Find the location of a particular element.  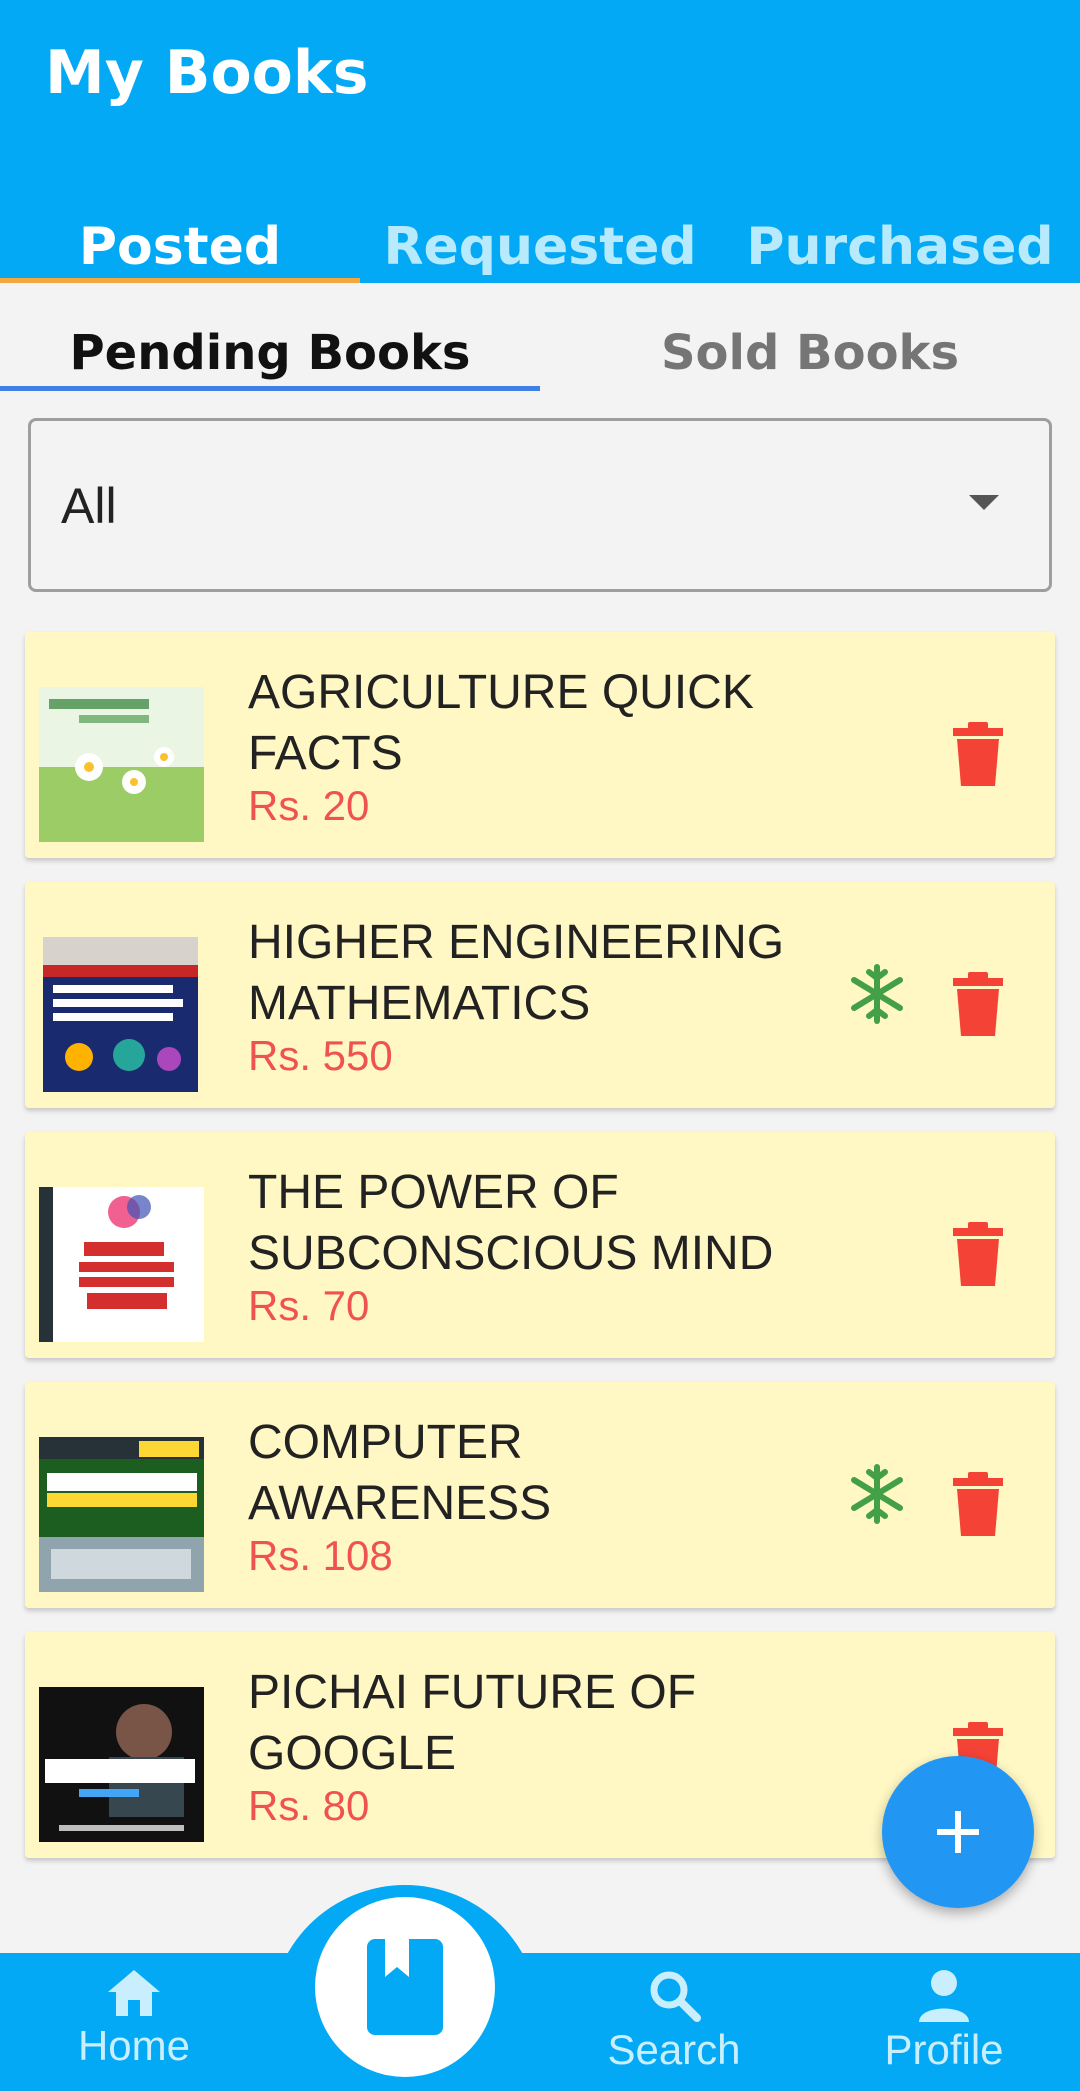

book-title: PICHAI FUTURE OF GOOGLE is located at coordinates (472, 1723).